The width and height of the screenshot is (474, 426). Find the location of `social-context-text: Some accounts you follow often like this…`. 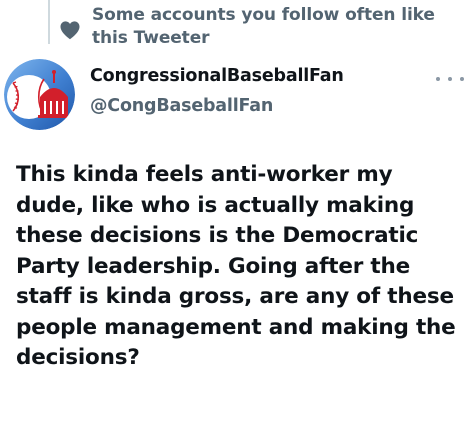

social-context-text: Some accounts you follow often like this… is located at coordinates (263, 26).